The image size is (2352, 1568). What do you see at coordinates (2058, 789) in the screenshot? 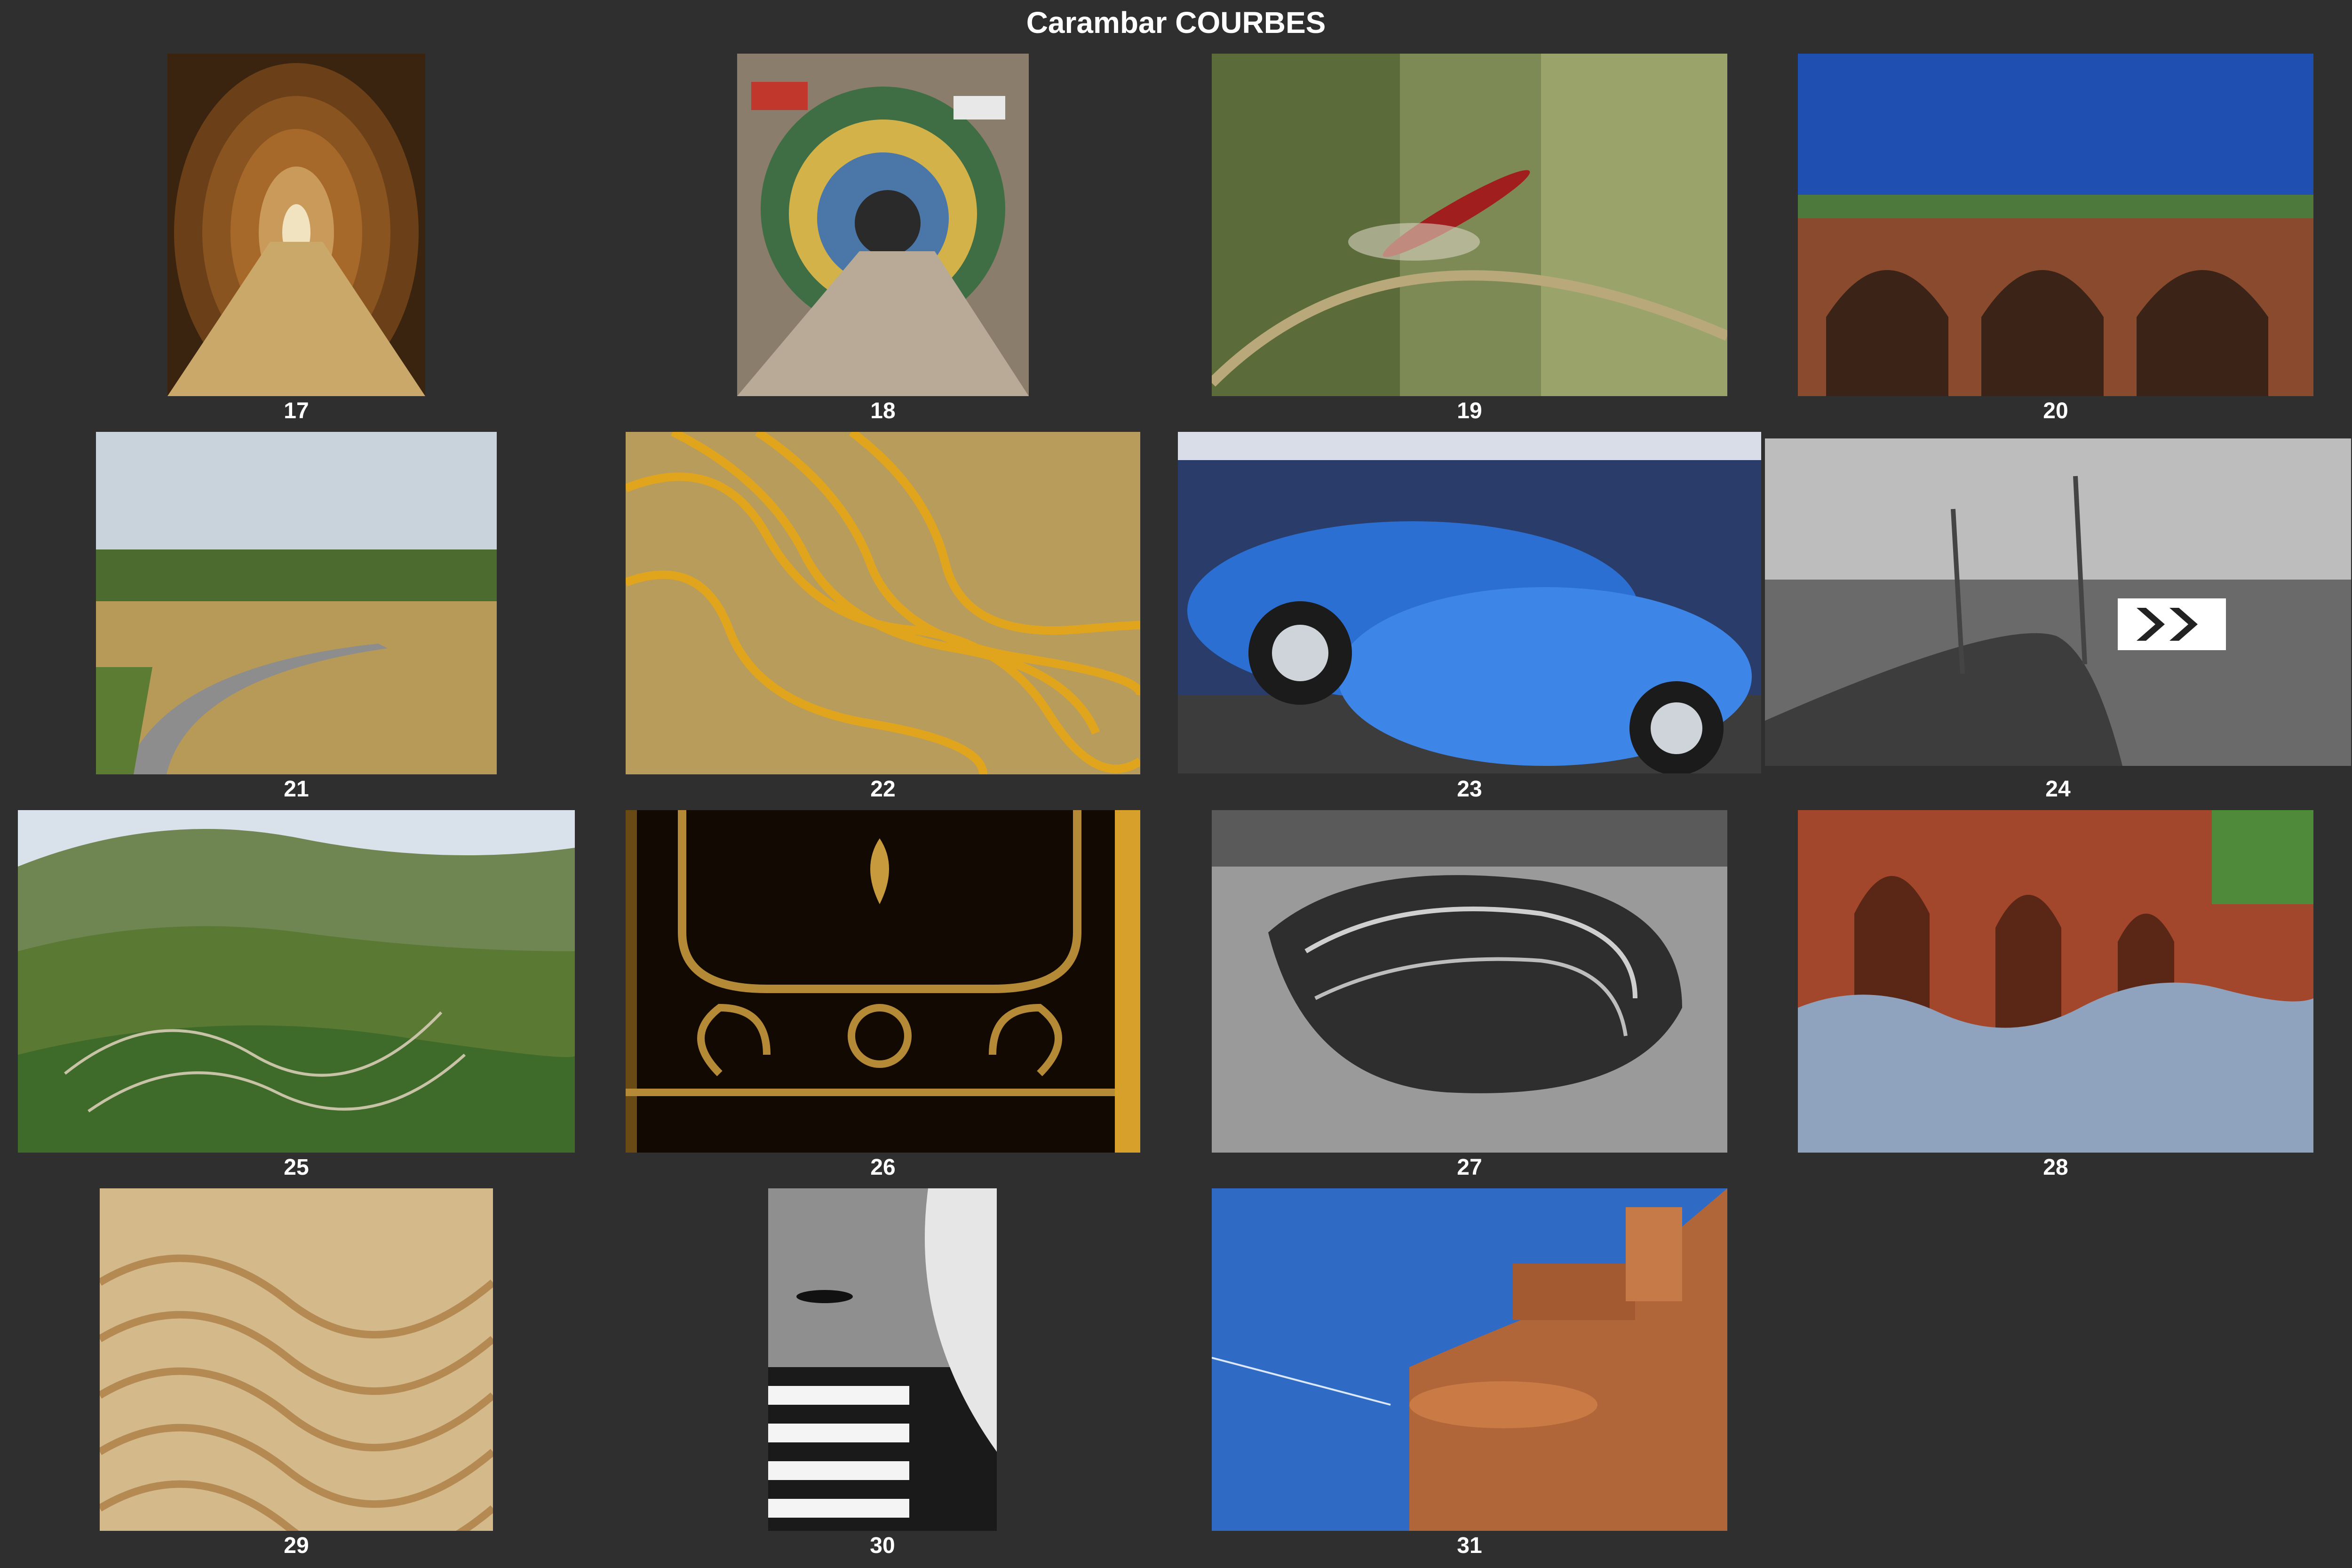
I see `caption-24: 24` at bounding box center [2058, 789].